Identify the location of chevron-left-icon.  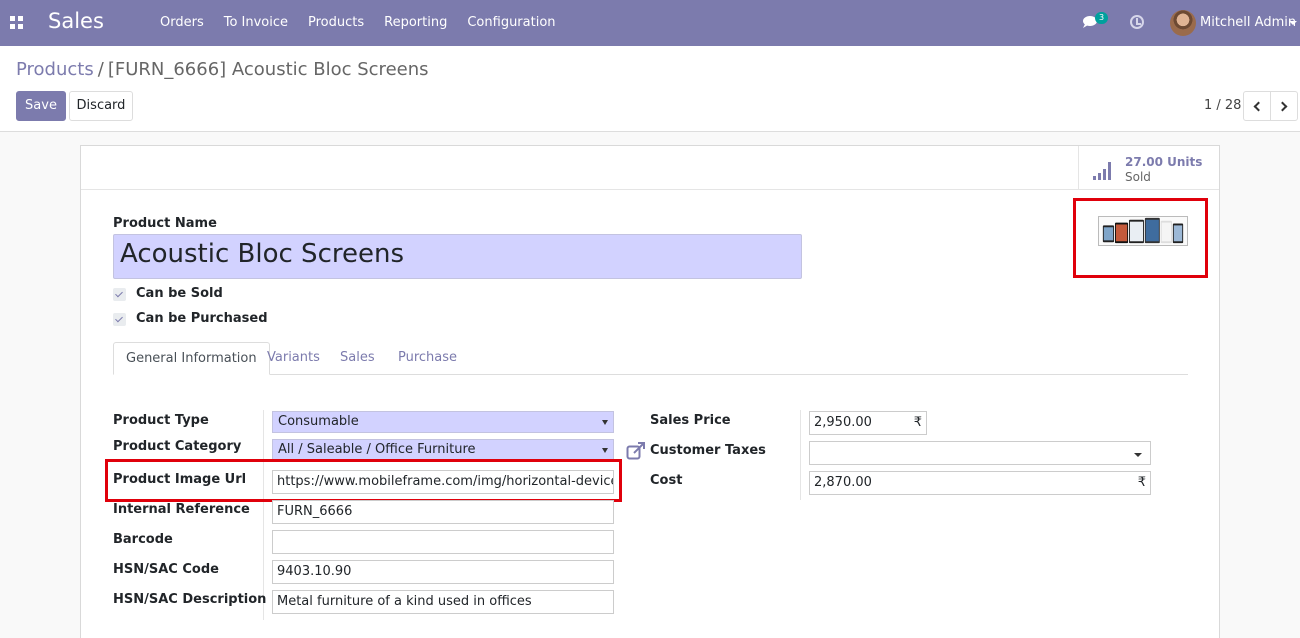
(1258, 106).